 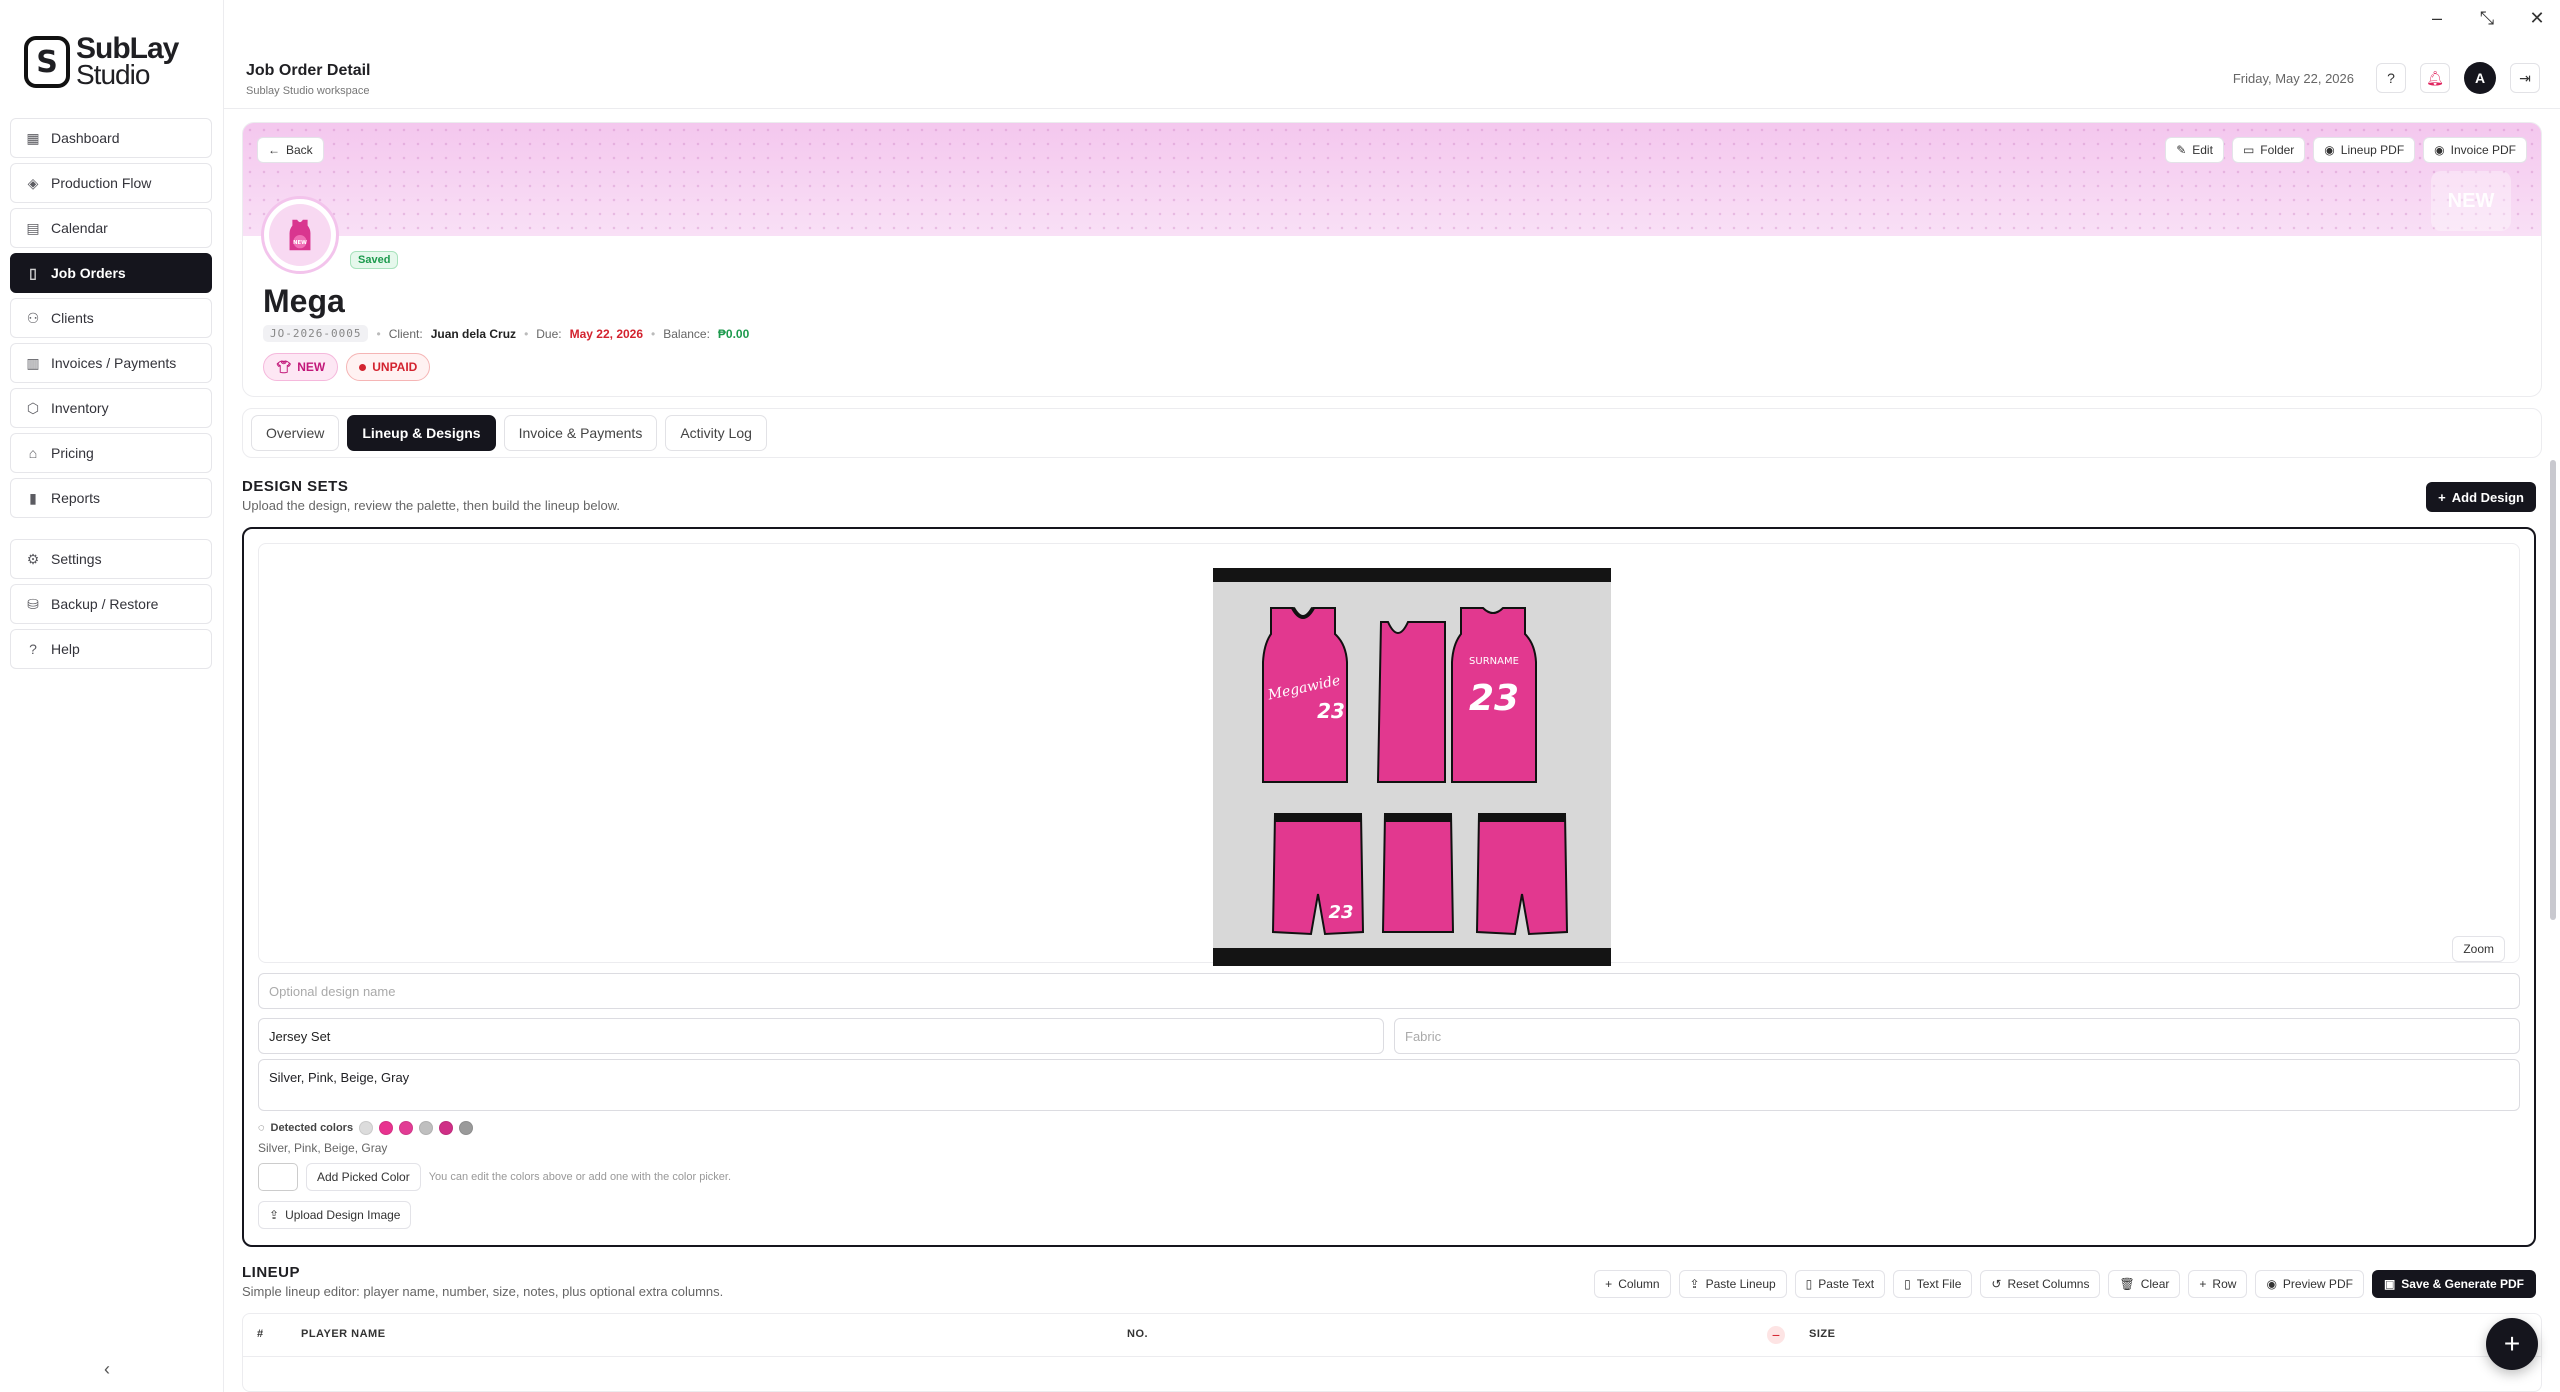 I want to click on floating-add-button: +, so click(x=2512, y=1344).